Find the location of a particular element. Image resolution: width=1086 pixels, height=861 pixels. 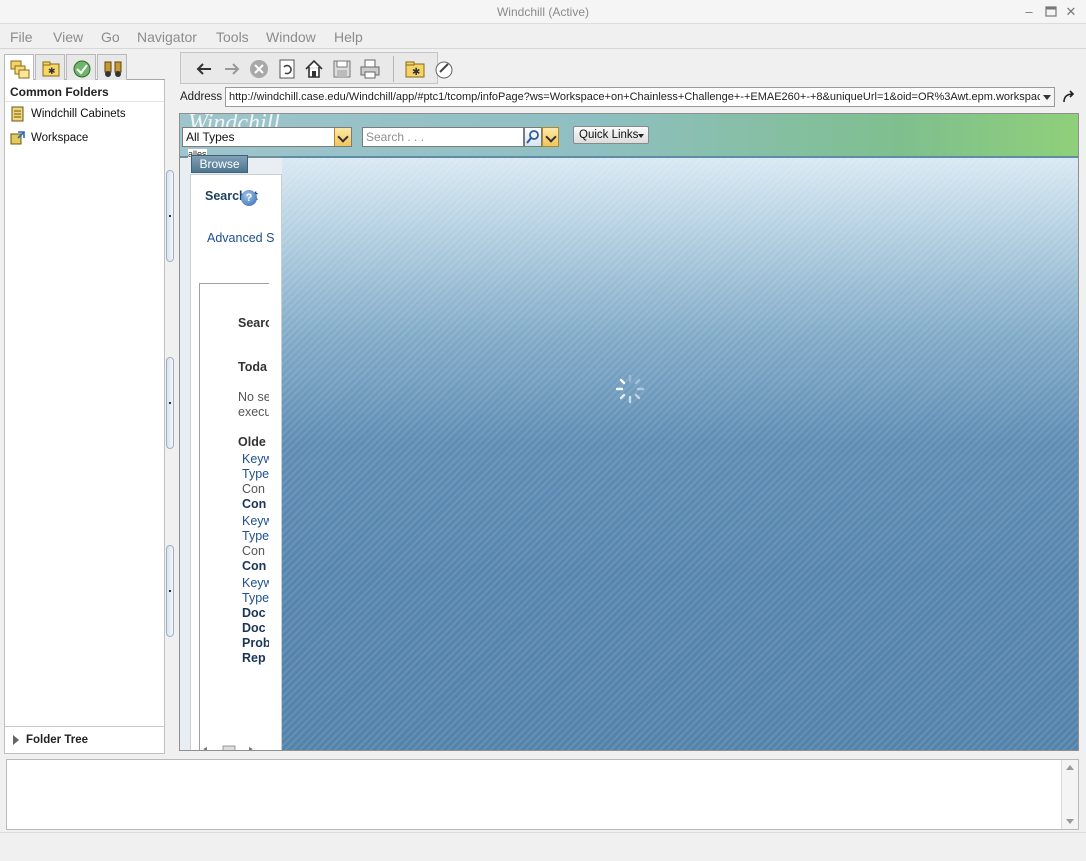

stop-icon is located at coordinates (259, 69).